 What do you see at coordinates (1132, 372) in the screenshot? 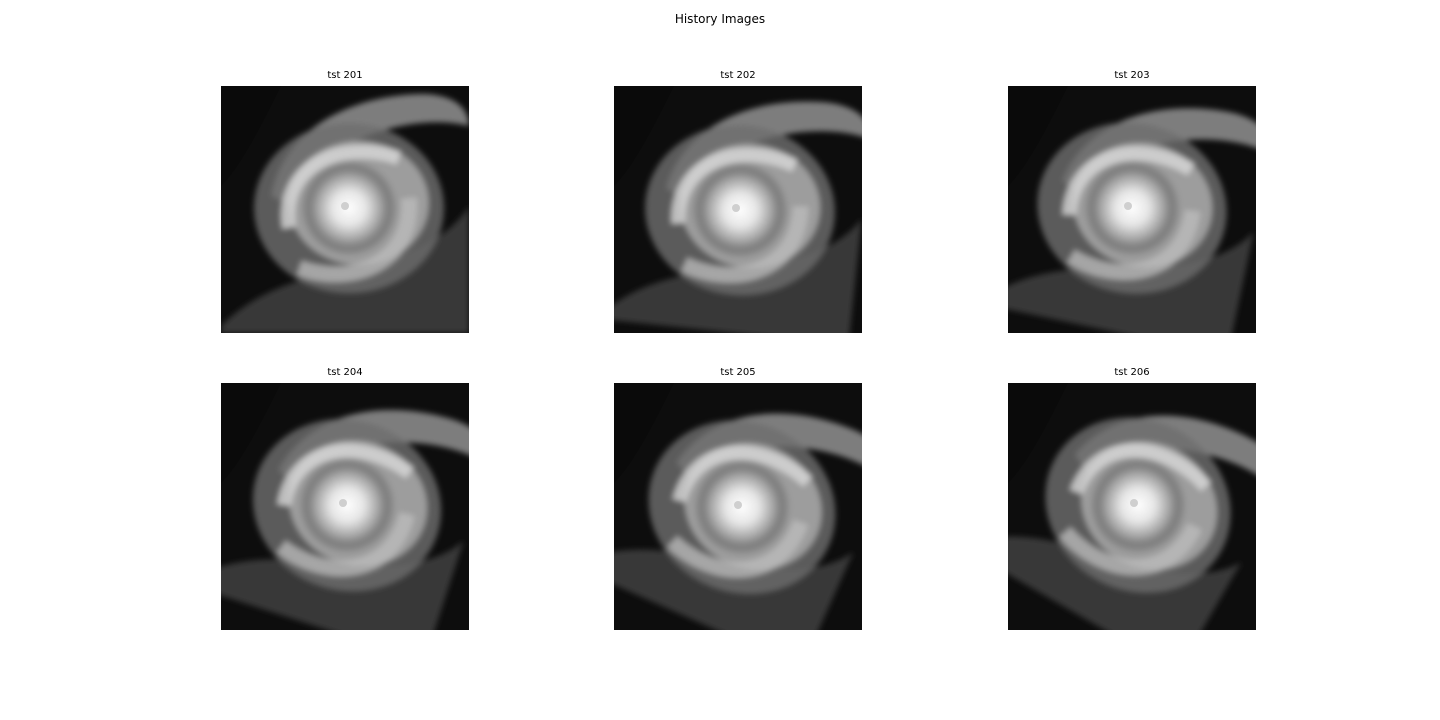
I see `panel-title: tst 206` at bounding box center [1132, 372].